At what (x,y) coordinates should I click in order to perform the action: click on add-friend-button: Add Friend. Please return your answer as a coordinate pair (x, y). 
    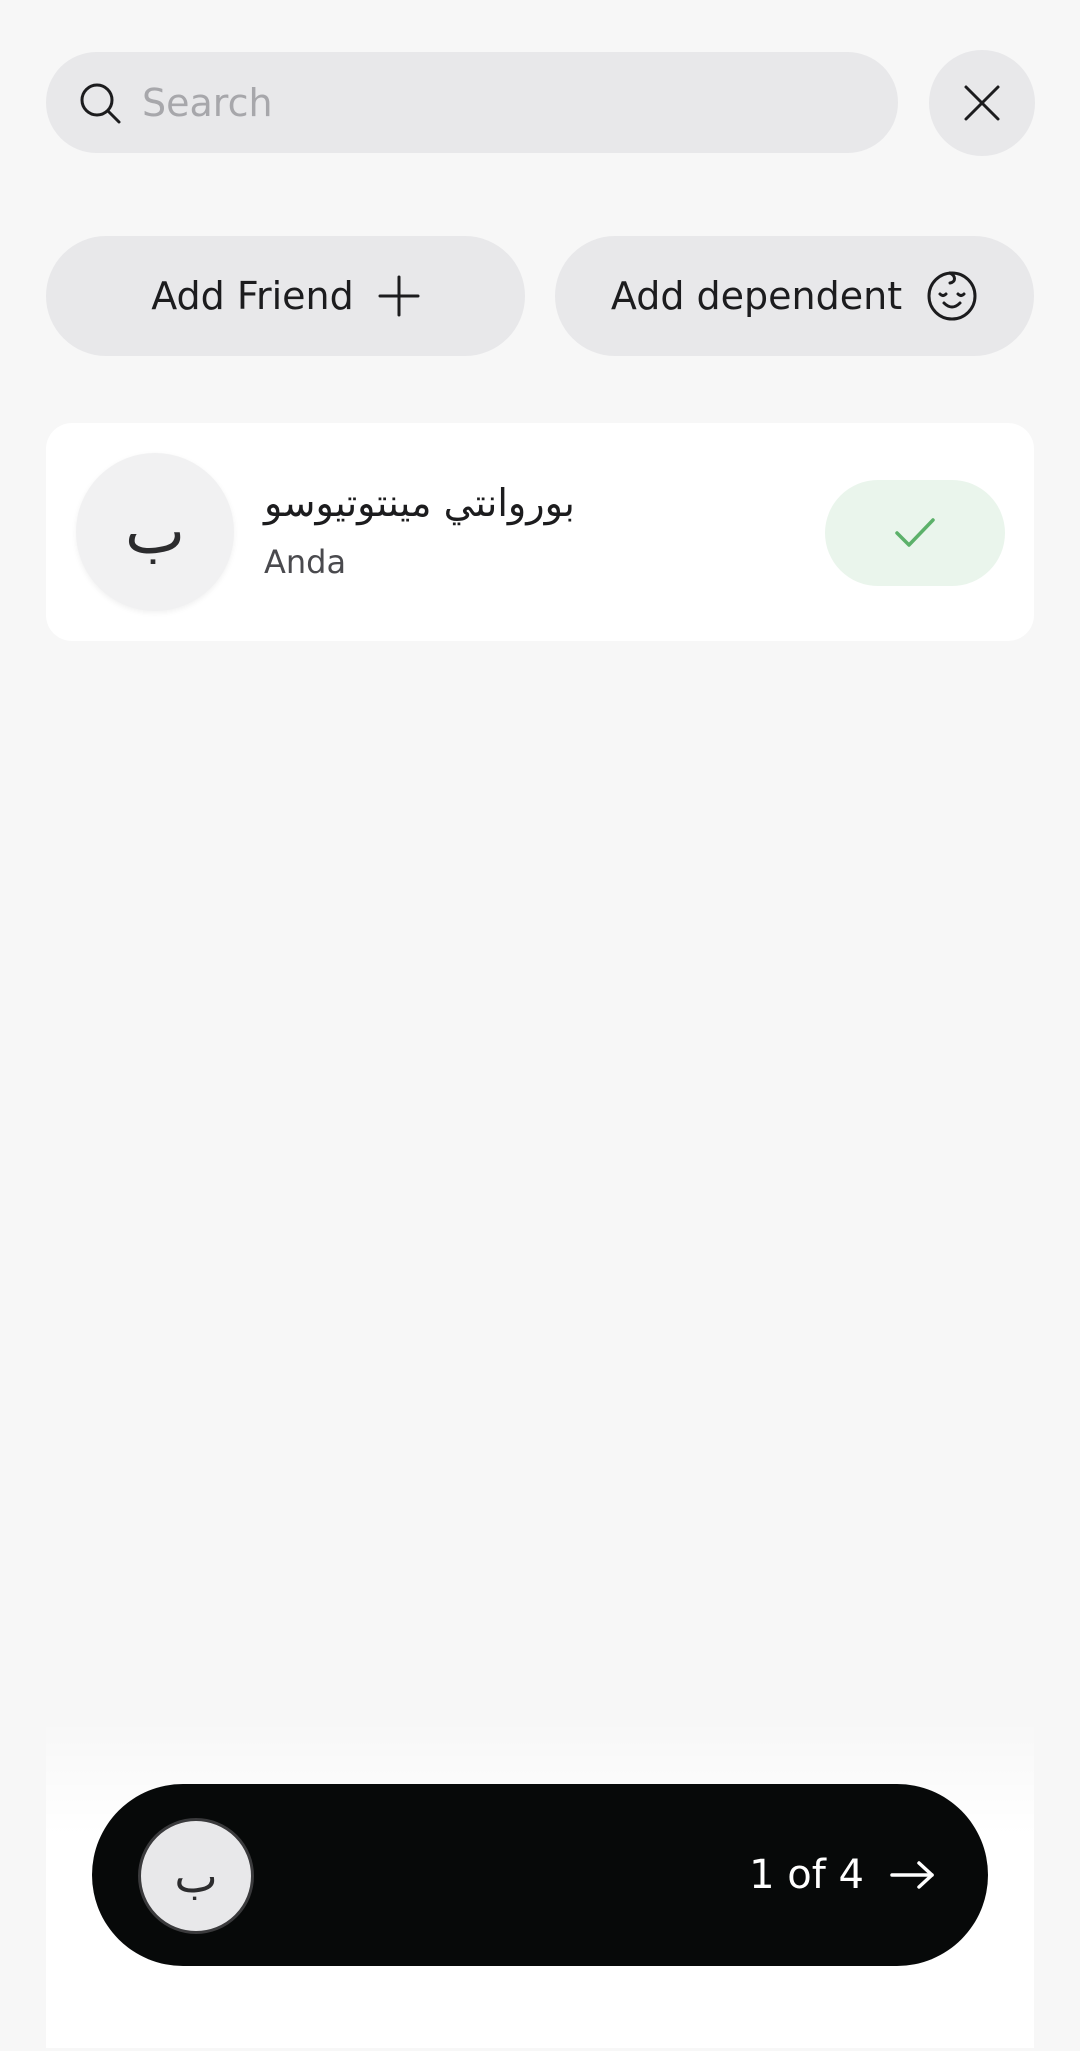
    Looking at the image, I should click on (285, 296).